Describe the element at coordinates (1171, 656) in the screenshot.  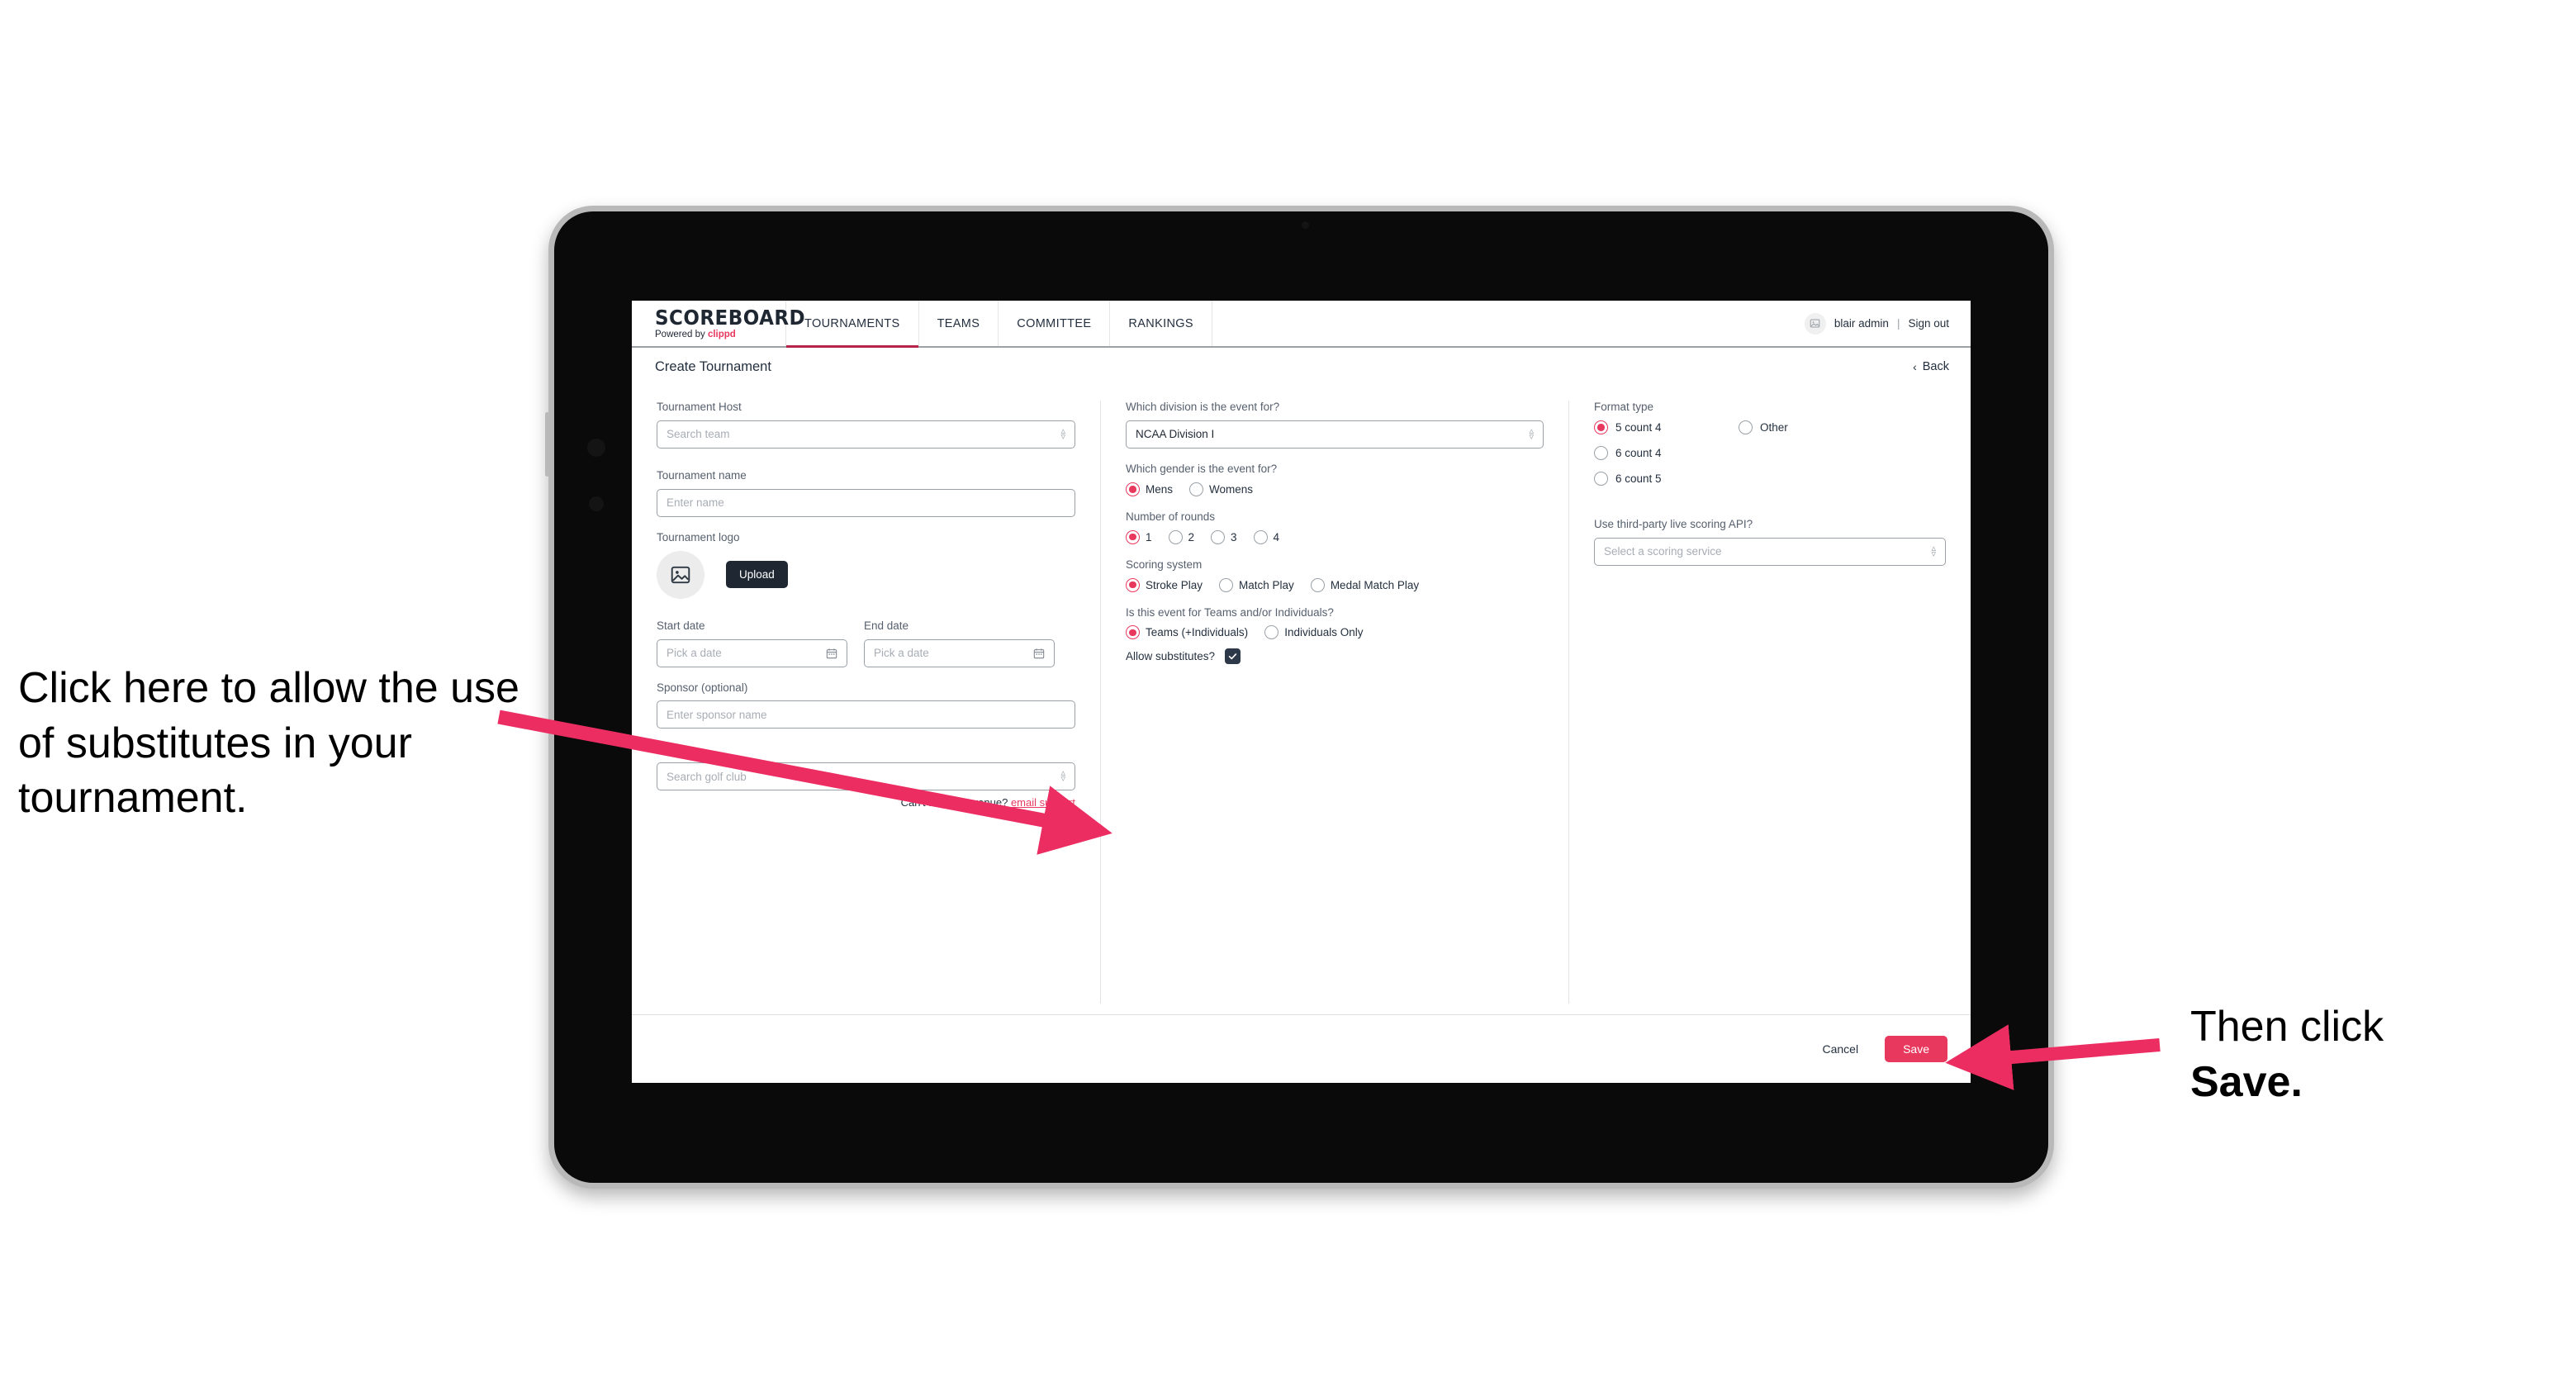
I see `allow-substitutes-label: Allow substitutes?` at that location.